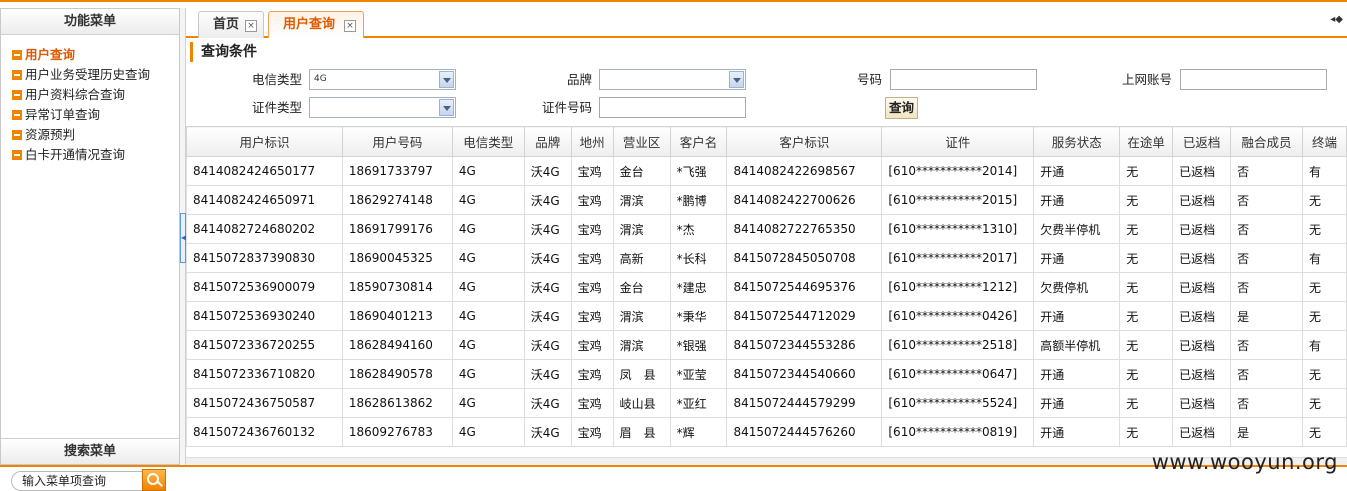 The image size is (1347, 491). What do you see at coordinates (264, 403) in the screenshot?
I see `table-cell: 8415072436750587` at bounding box center [264, 403].